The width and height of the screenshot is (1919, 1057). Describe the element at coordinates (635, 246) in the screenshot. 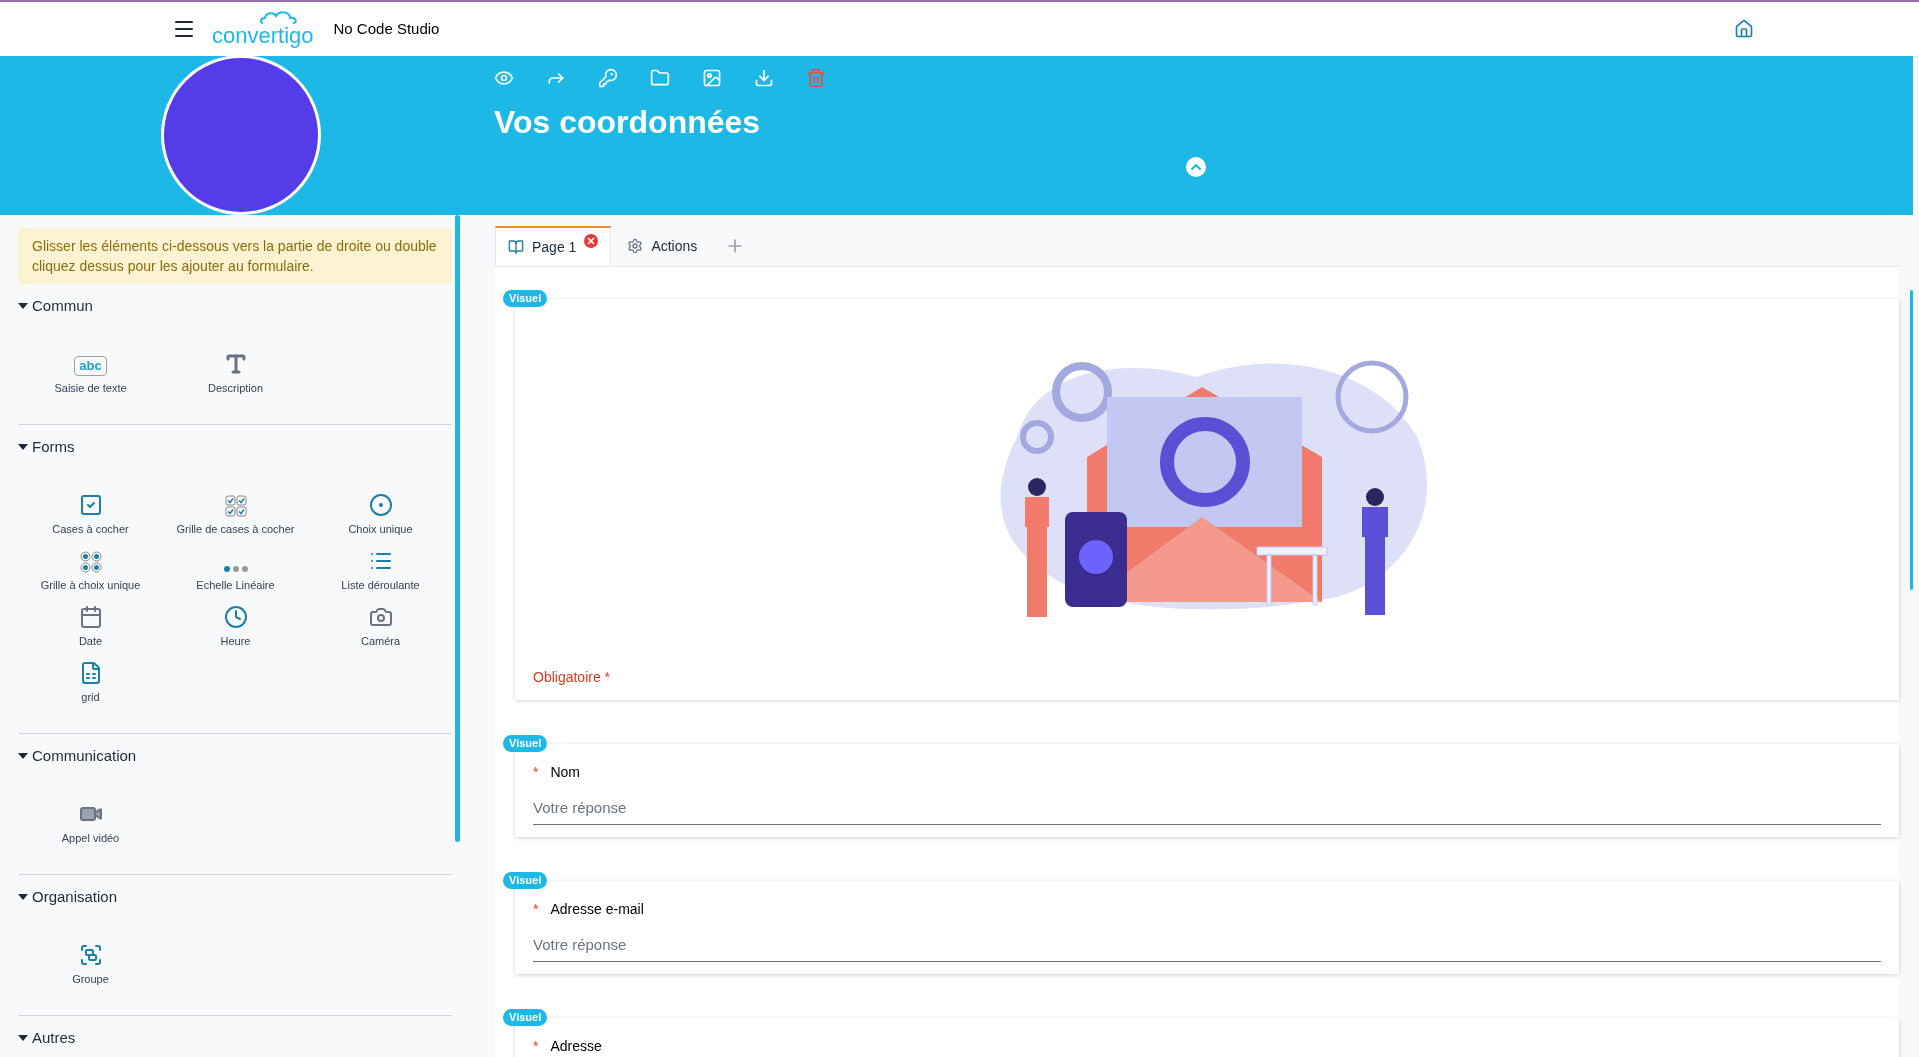

I see `gear-icon` at that location.